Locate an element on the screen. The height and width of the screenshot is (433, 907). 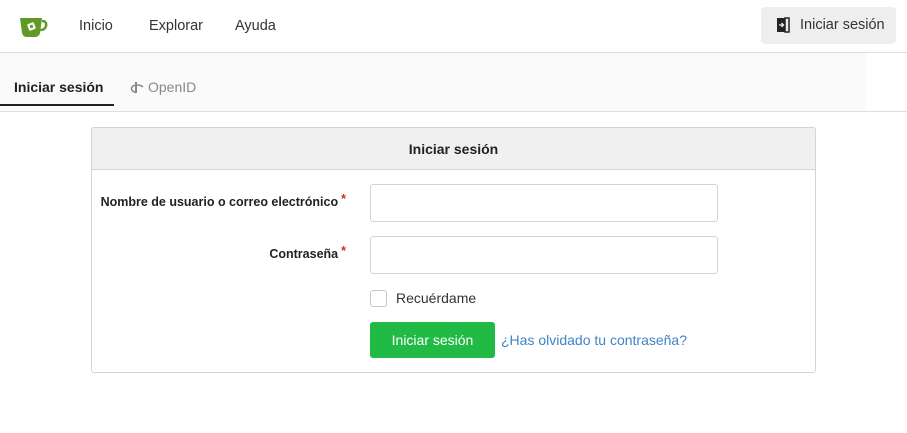
forgot-password-link: ¿Has olvidado tu contraseña? is located at coordinates (594, 340).